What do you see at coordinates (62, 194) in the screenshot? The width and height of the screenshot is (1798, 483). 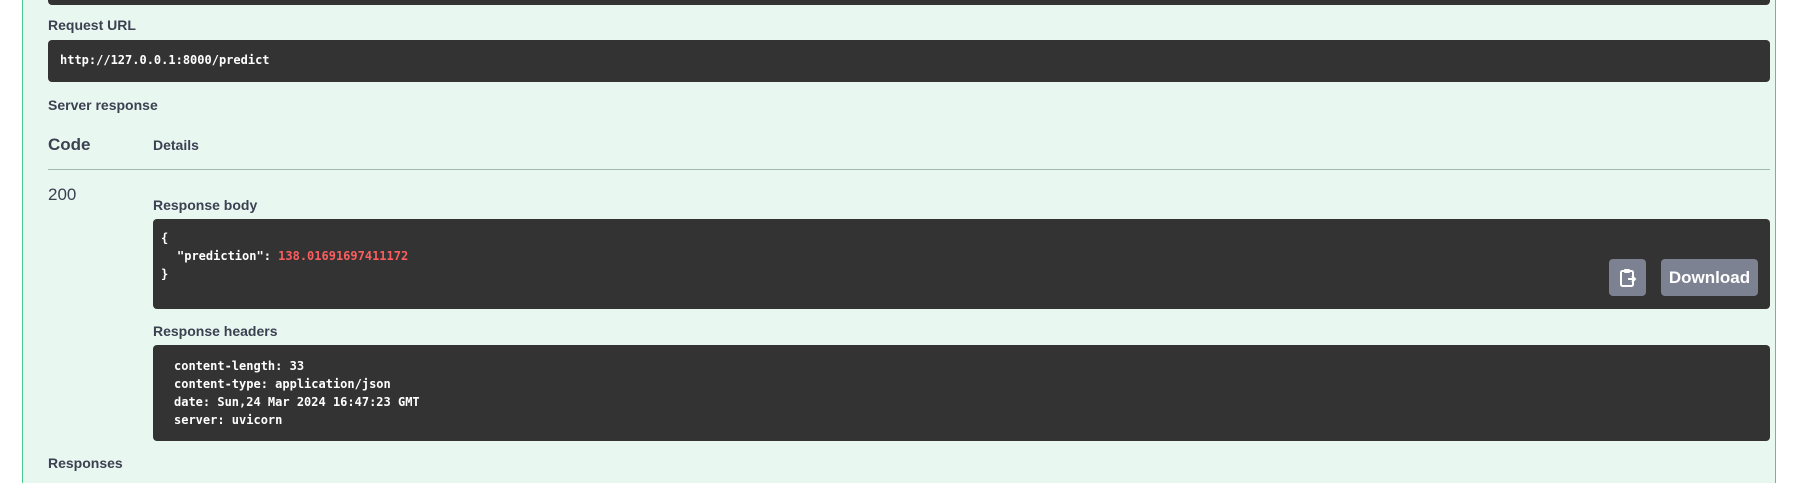 I see `response-status-code: 200` at bounding box center [62, 194].